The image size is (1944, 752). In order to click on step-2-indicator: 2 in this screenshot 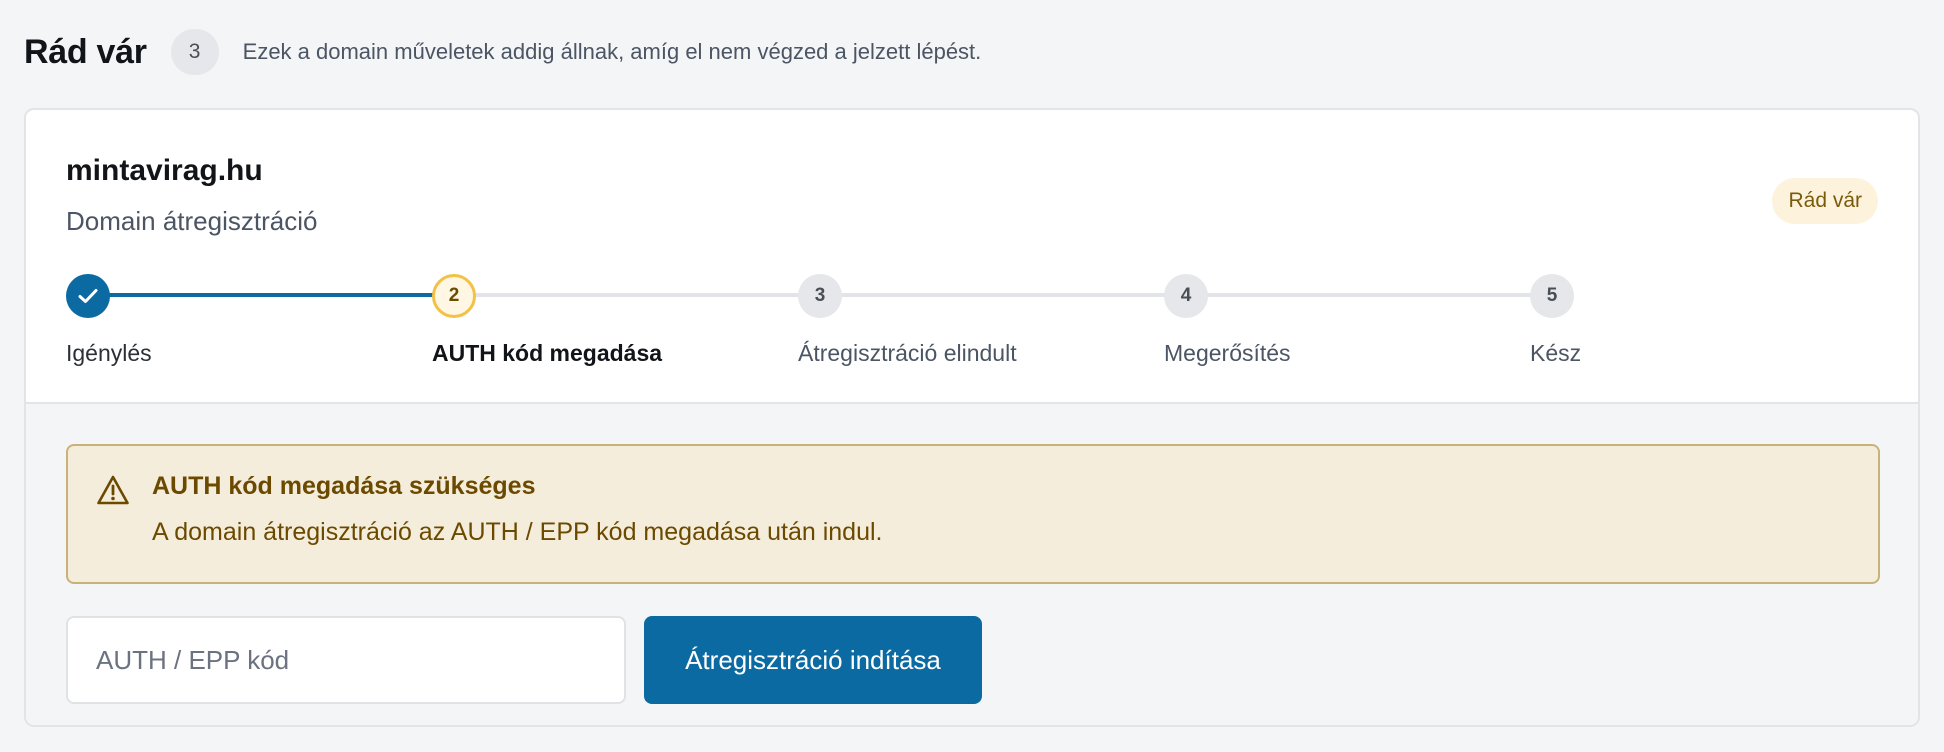, I will do `click(454, 296)`.